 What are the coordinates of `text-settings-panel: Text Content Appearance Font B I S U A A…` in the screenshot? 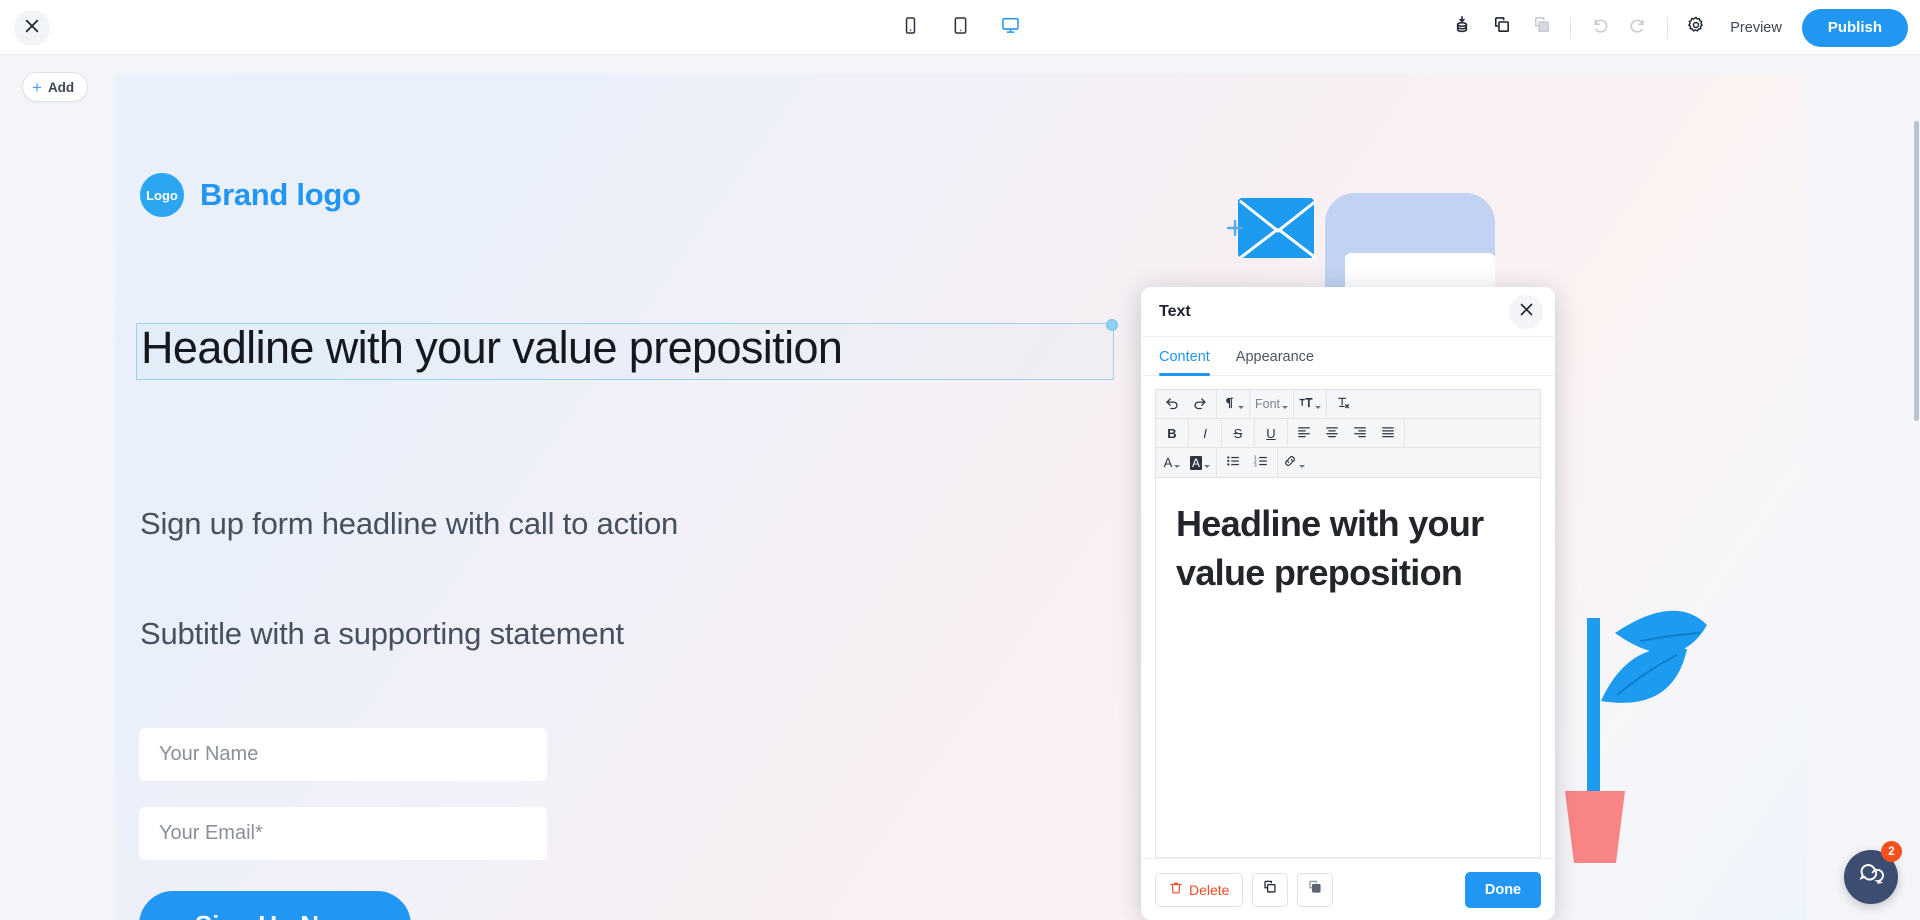 It's located at (1348, 603).